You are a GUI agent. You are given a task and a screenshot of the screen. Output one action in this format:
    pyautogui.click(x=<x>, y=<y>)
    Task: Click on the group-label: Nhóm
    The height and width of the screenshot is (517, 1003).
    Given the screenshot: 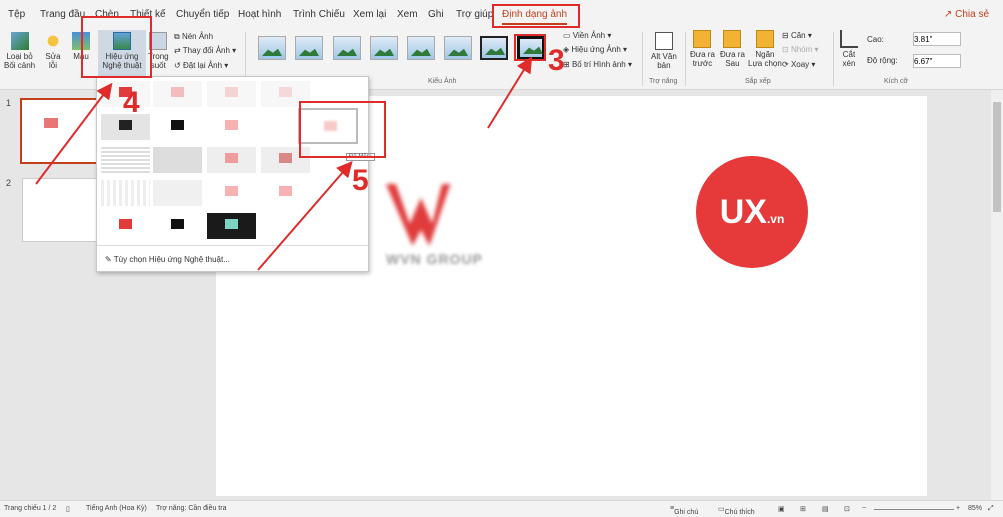 What is the action you would take?
    pyautogui.click(x=801, y=49)
    